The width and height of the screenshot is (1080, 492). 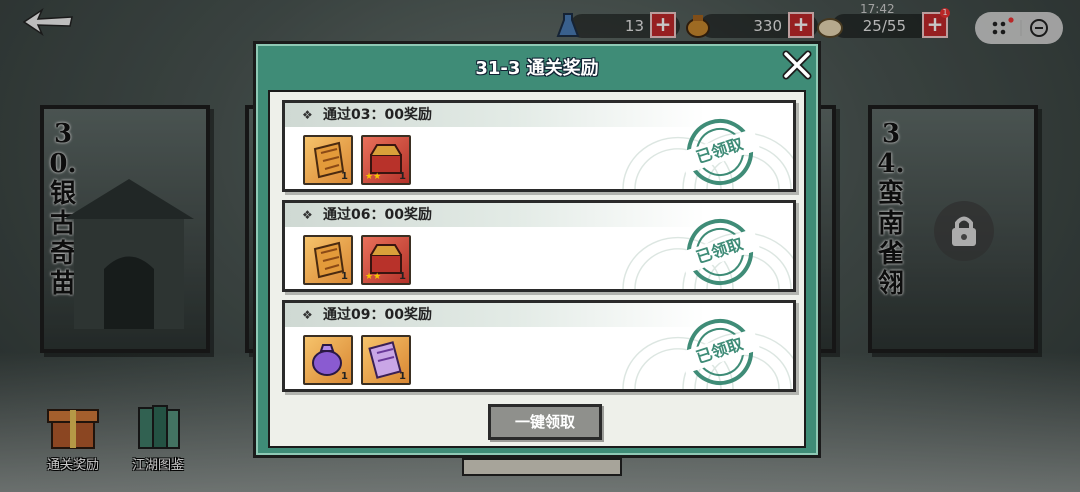 I want to click on reward-row-heading: ❖ 通过03：00奖励, so click(x=495, y=115).